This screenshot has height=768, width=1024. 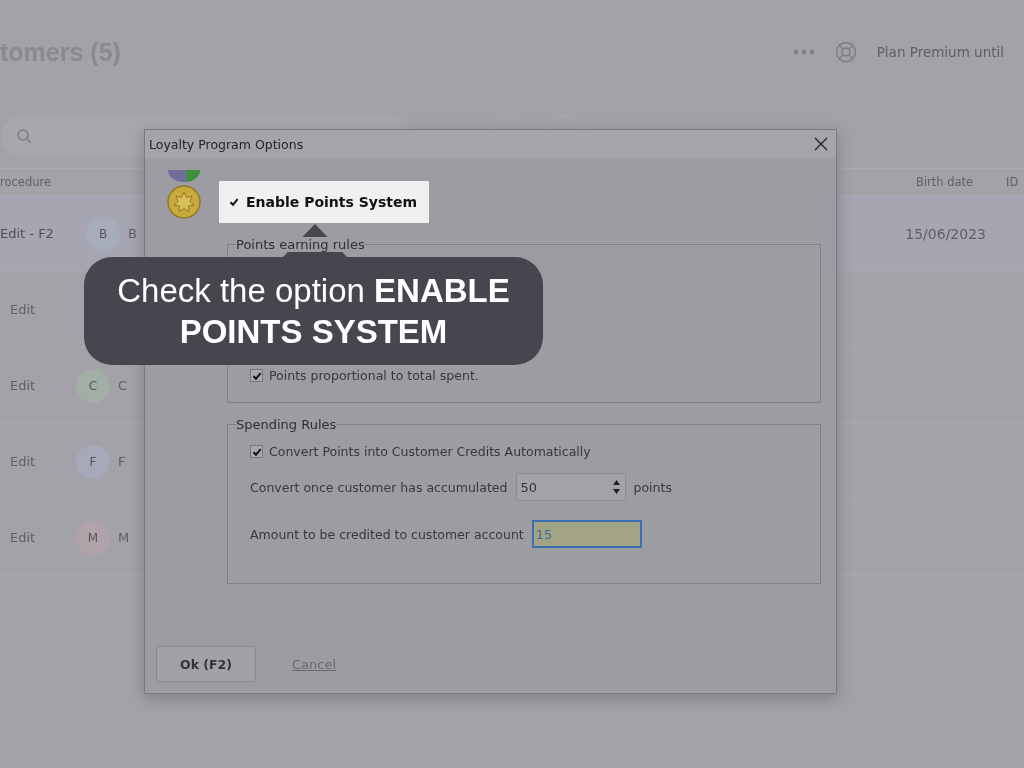 I want to click on close-button, so click(x=821, y=144).